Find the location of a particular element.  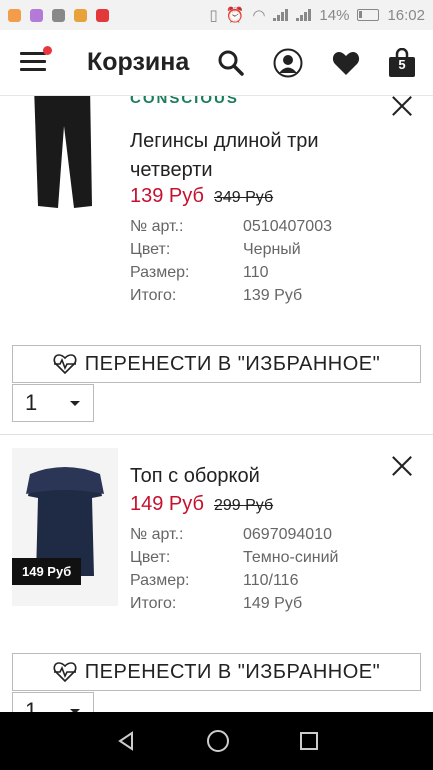

recents-icon is located at coordinates (309, 741).